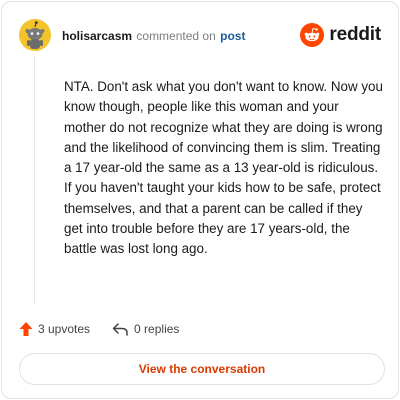 This screenshot has width=400, height=400. What do you see at coordinates (312, 35) in the screenshot?
I see `reddit-logo-icon` at bounding box center [312, 35].